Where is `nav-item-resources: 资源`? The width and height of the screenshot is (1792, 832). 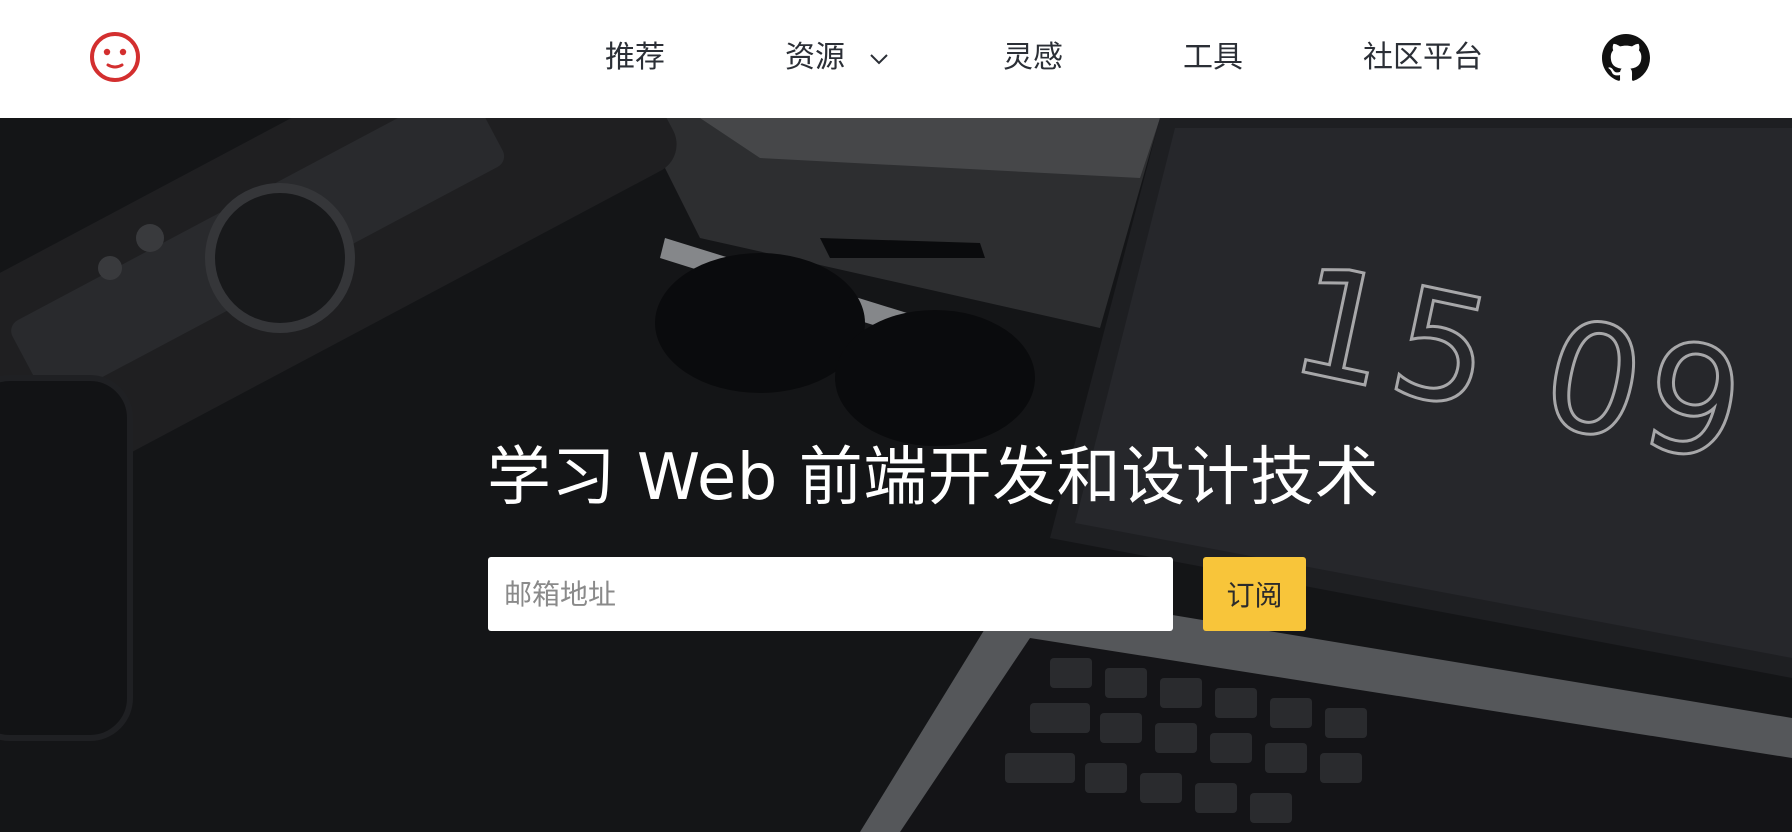
nav-item-resources: 资源 is located at coordinates (837, 58).